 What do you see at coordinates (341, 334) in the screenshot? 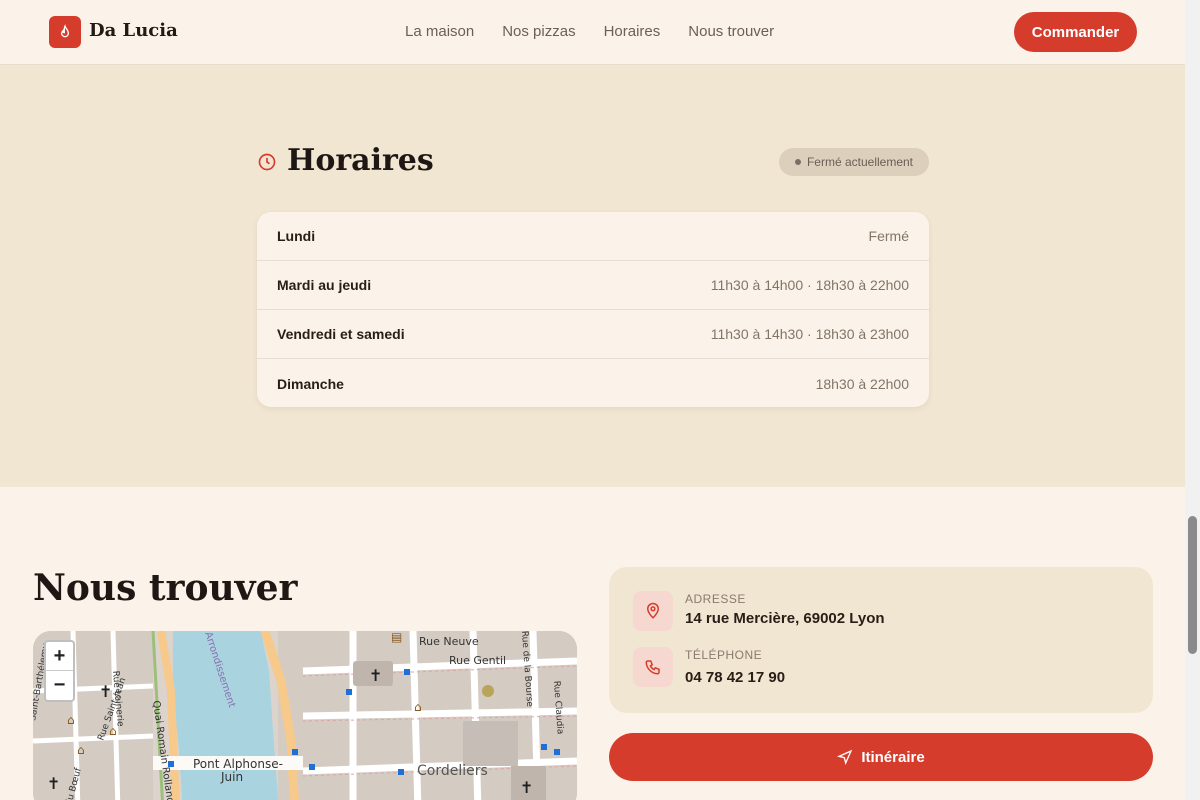
I see `hours-day: Vendredi et samedi` at bounding box center [341, 334].